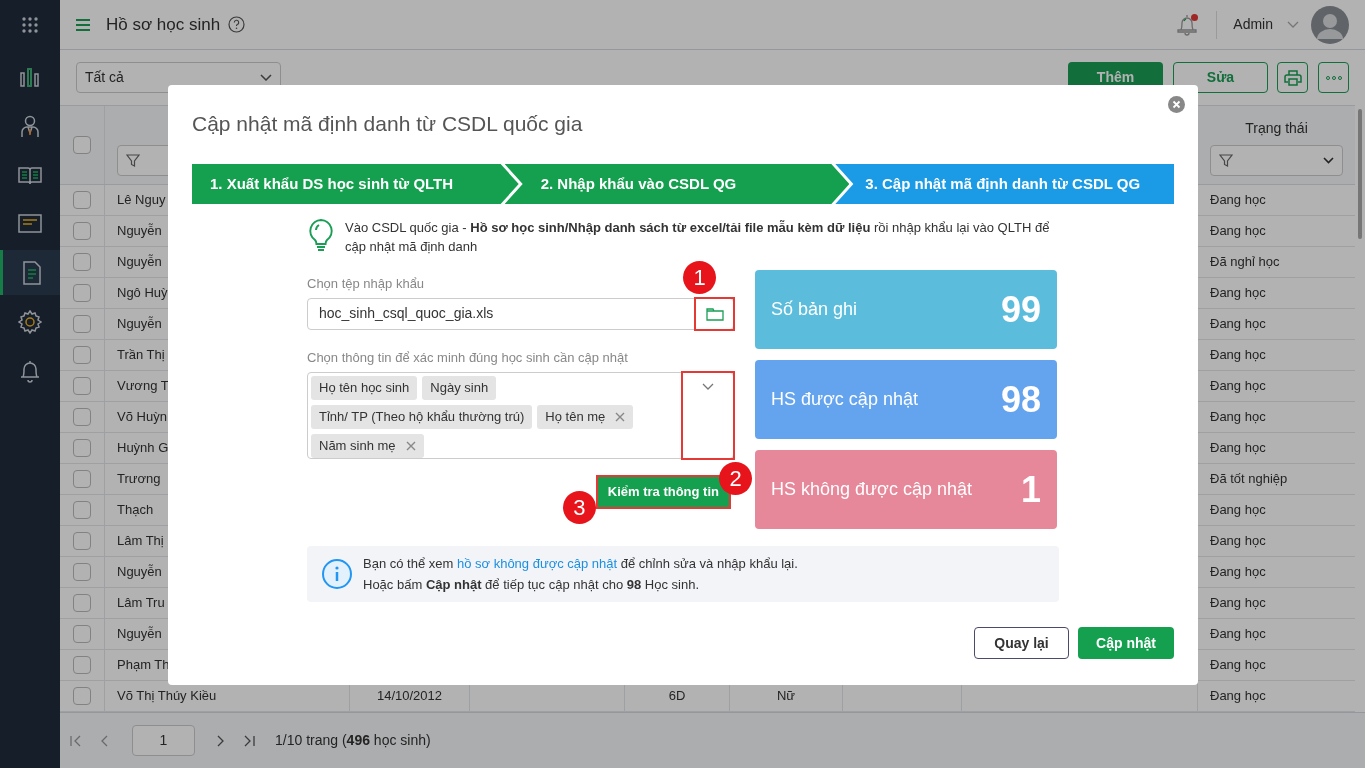 This screenshot has width=1365, height=768. What do you see at coordinates (366, 284) in the screenshot?
I see `field-label: Chọn tệp nhập khẩu` at bounding box center [366, 284].